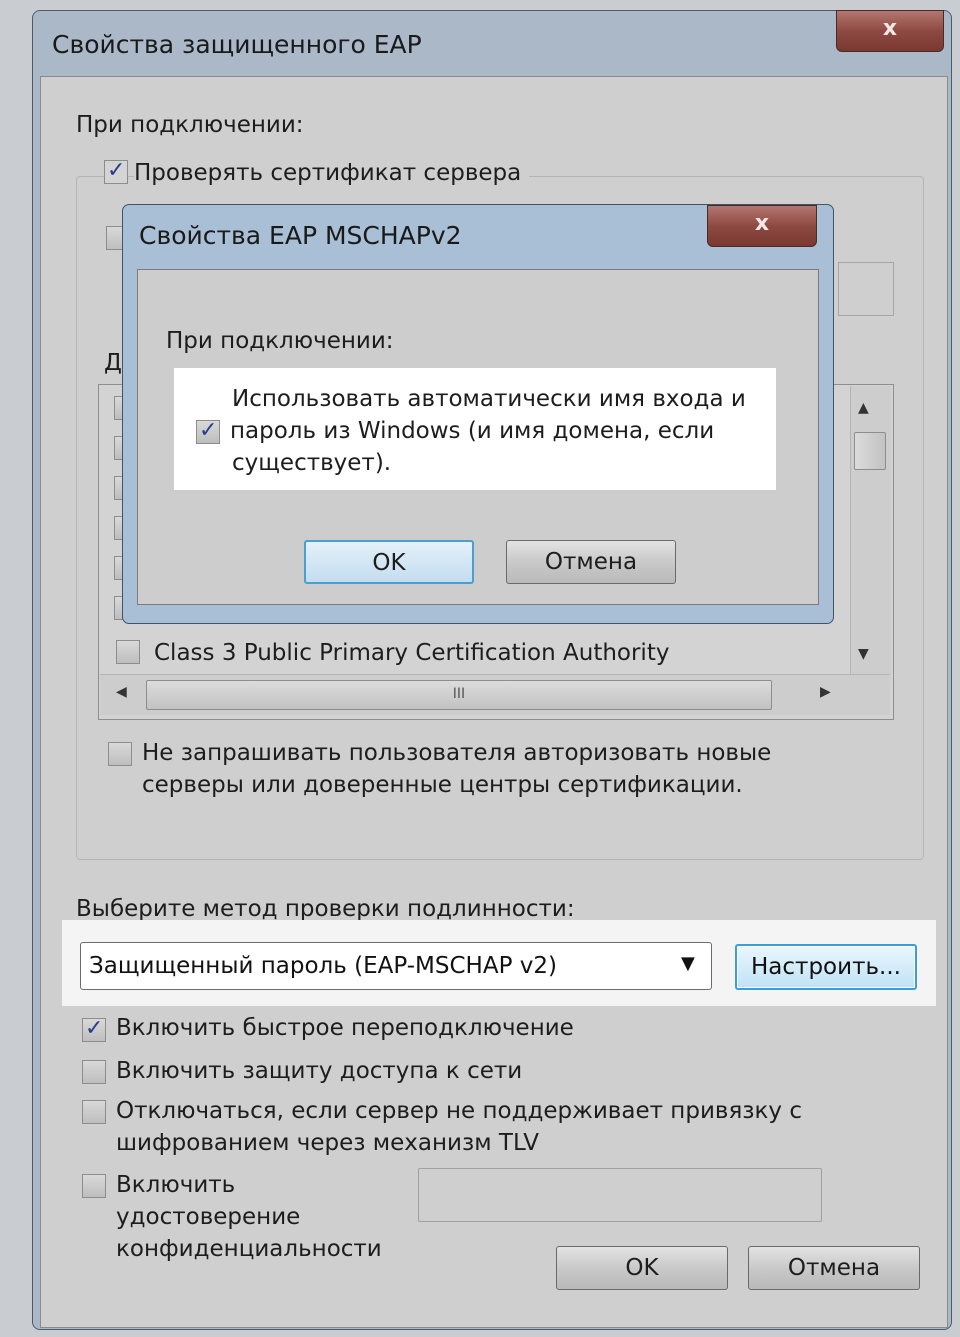 This screenshot has height=1337, width=960. What do you see at coordinates (249, 1249) in the screenshot?
I see `identity-privacy-label-cont: конфиденциальности` at bounding box center [249, 1249].